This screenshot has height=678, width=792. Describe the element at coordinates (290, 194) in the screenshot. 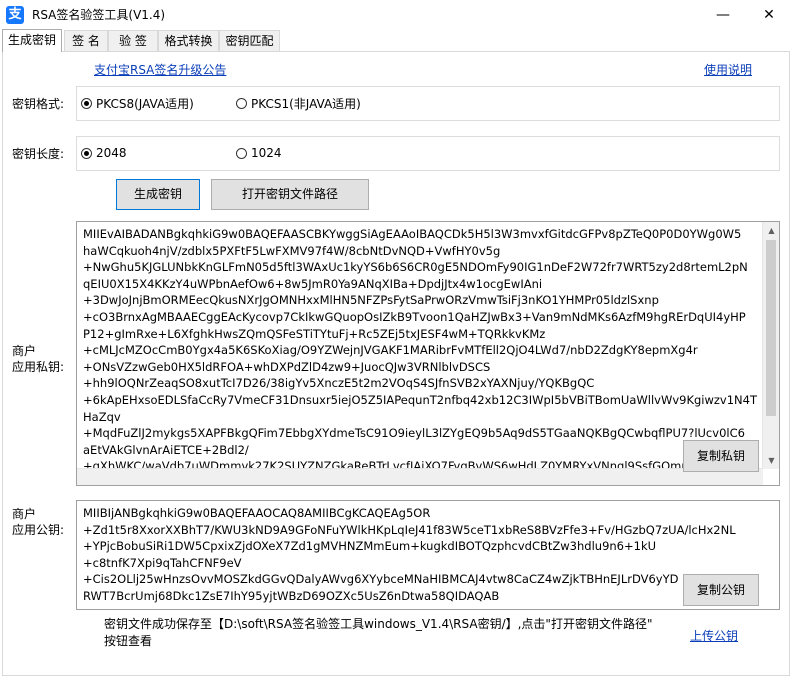

I see `open-key-path-button: 打开密钥文件路径` at that location.